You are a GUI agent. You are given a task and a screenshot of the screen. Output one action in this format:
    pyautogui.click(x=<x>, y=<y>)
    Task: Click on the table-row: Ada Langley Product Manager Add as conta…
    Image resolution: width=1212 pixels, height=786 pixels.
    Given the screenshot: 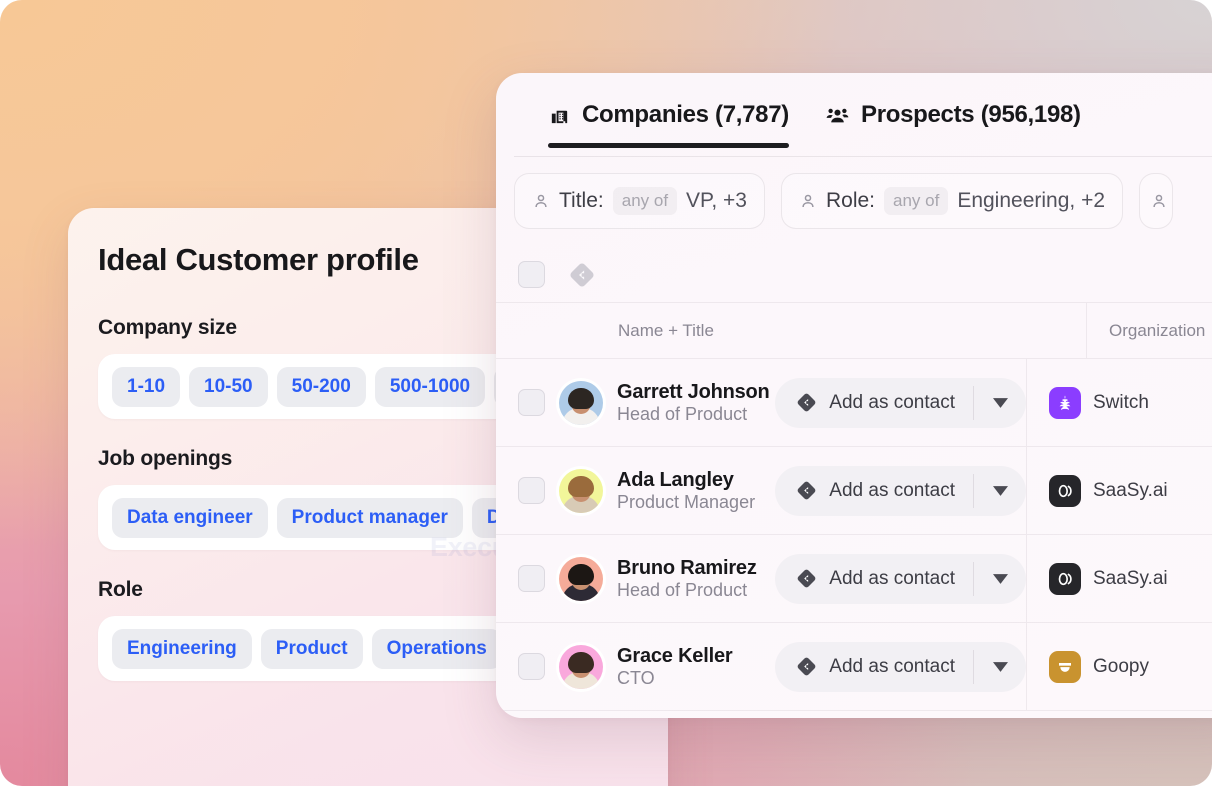 What is the action you would take?
    pyautogui.click(x=854, y=491)
    